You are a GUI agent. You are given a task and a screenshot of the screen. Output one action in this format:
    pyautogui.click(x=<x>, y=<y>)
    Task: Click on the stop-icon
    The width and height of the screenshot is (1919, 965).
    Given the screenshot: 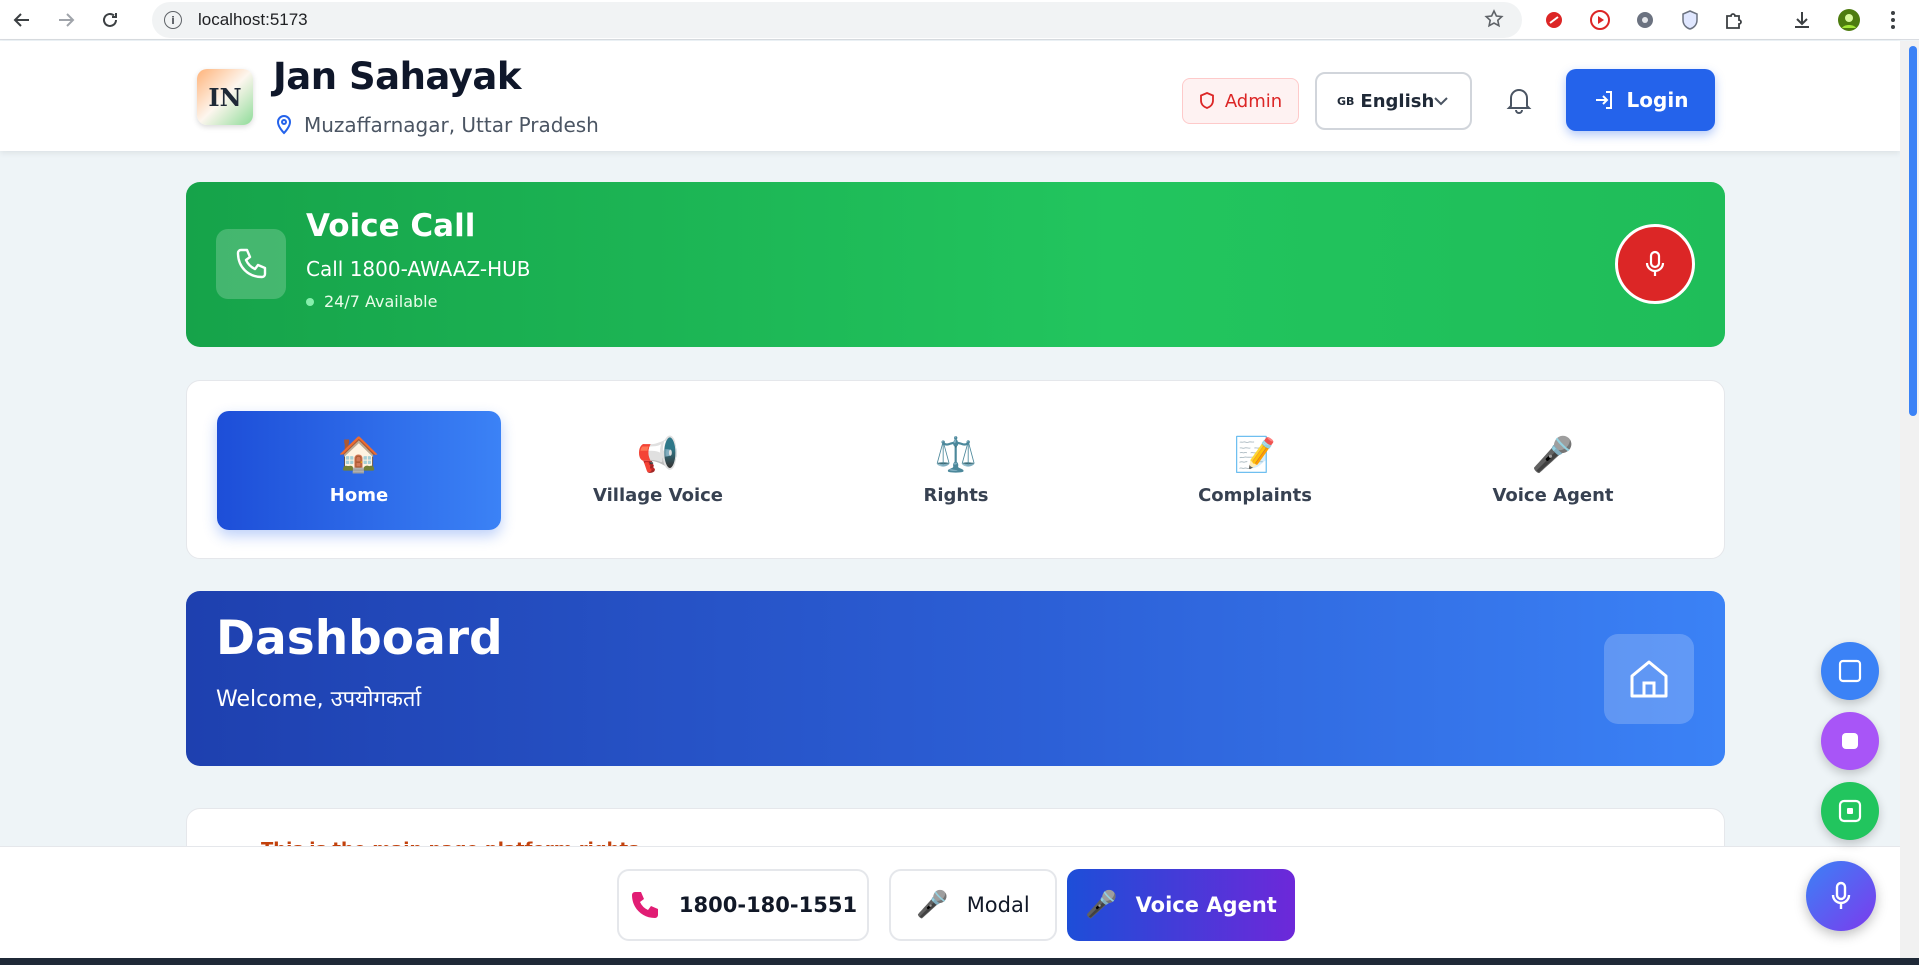 What is the action you would take?
    pyautogui.click(x=1850, y=741)
    